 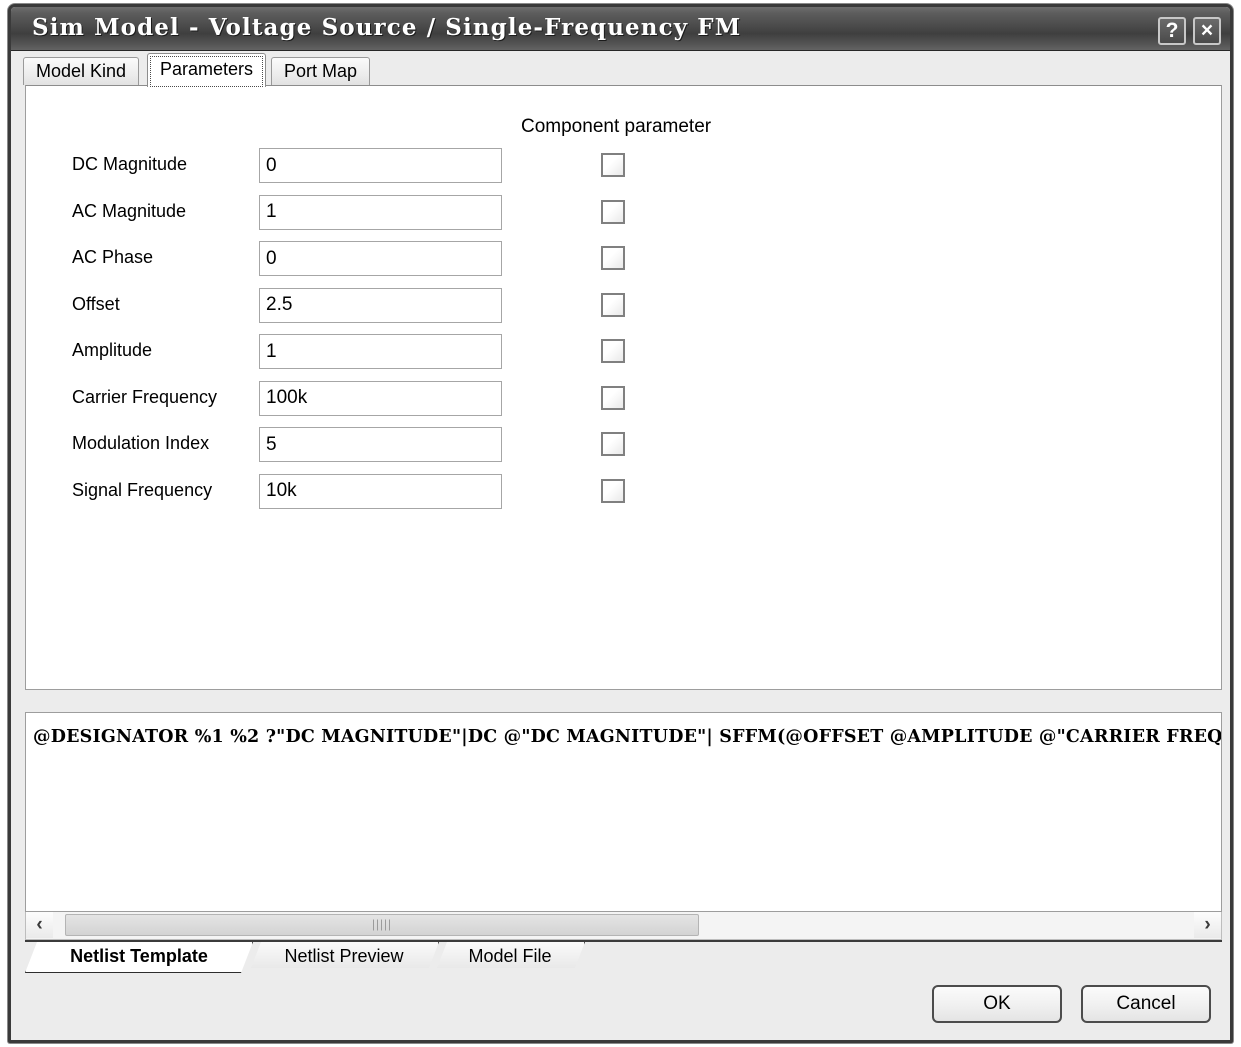 I want to click on parameter-label: Offset, so click(x=96, y=303).